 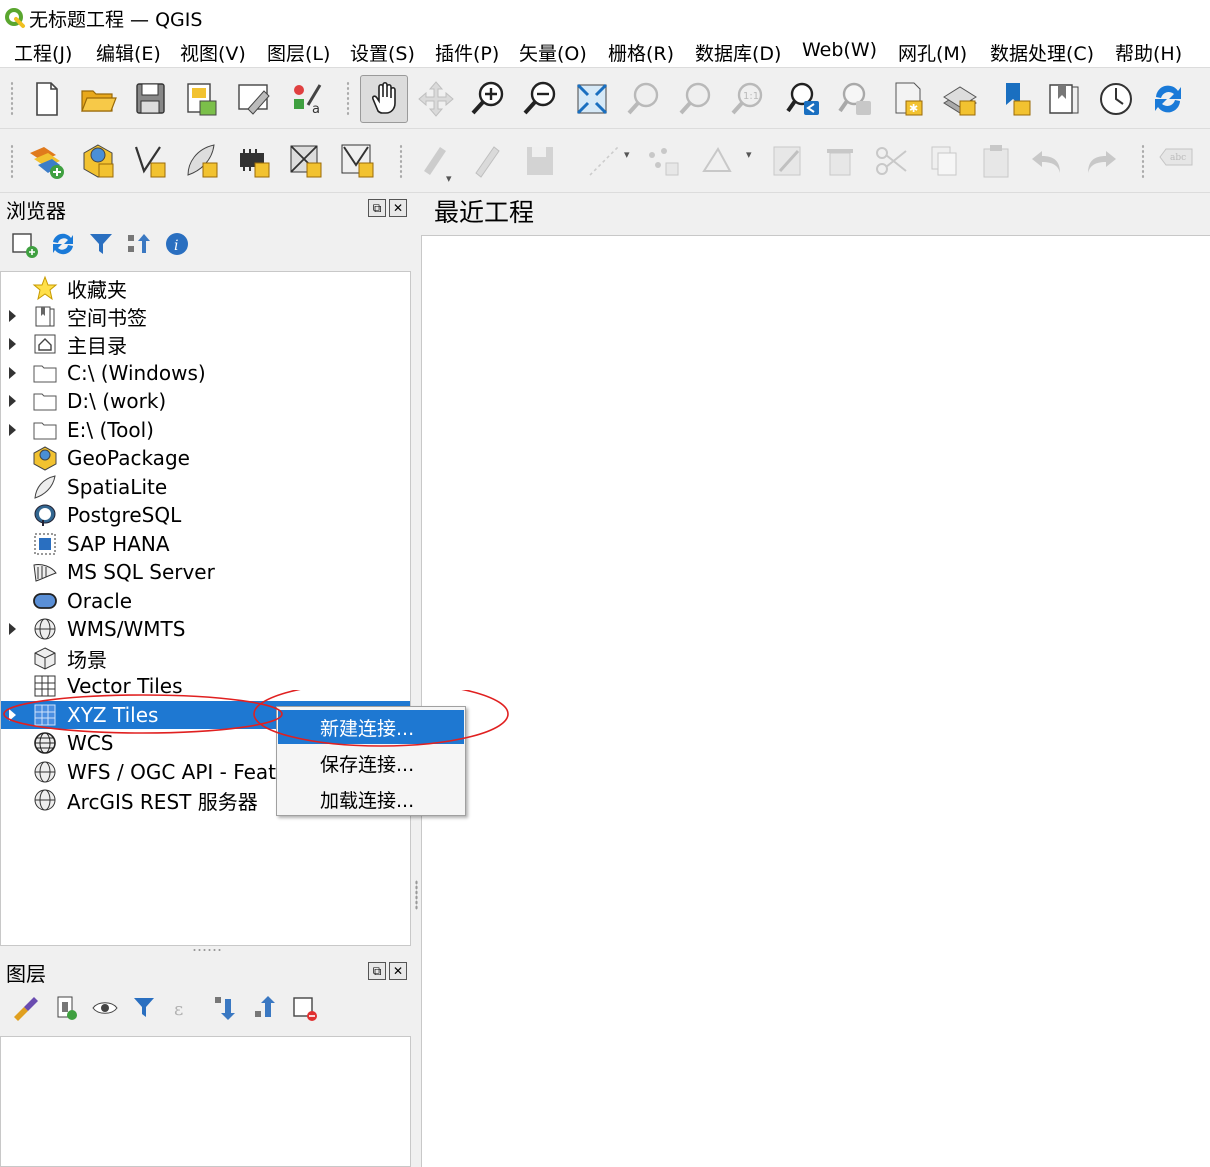 I want to click on print-layout-icon, so click(x=202, y=99).